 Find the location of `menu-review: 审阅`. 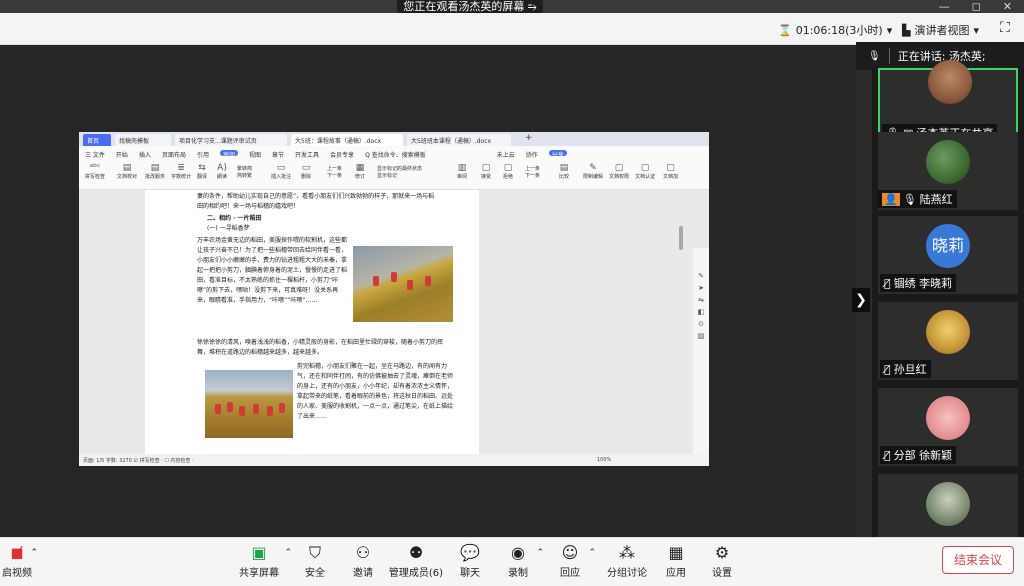

menu-review: 审阅 is located at coordinates (228, 154).